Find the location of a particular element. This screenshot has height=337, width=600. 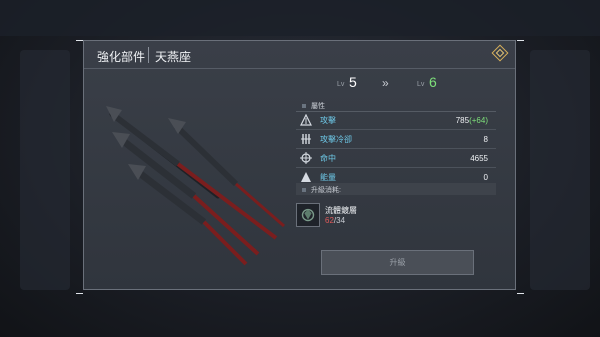

dialog-header: 強化部件 天燕座 is located at coordinates (299, 55).